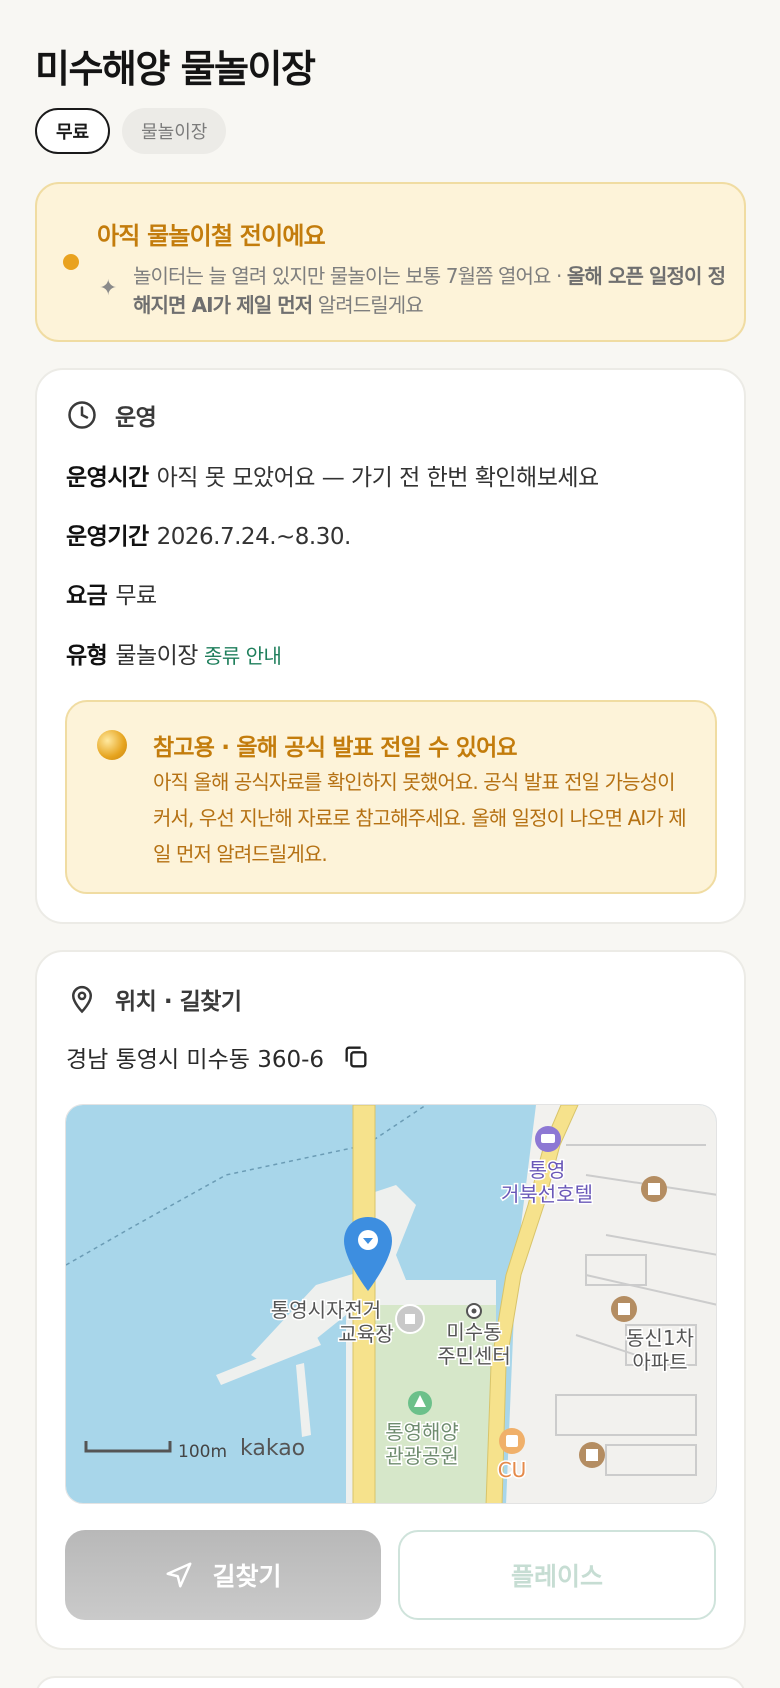 This screenshot has width=780, height=1688. Describe the element at coordinates (473, 1332) in the screenshot. I see `map-label-center-1: 미수동` at that location.